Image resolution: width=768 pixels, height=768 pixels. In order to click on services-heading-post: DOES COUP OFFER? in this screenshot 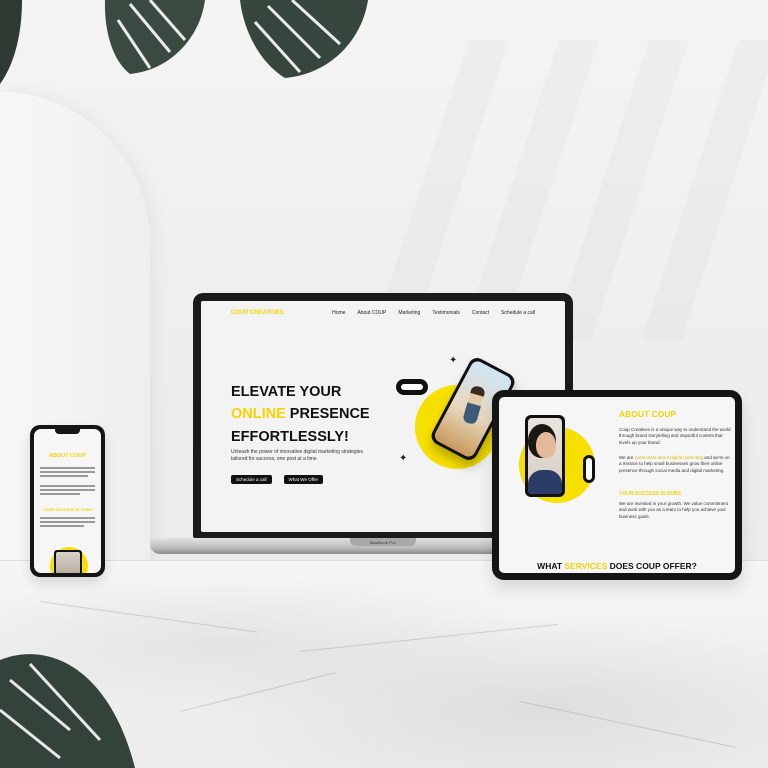, I will do `click(652, 566)`.